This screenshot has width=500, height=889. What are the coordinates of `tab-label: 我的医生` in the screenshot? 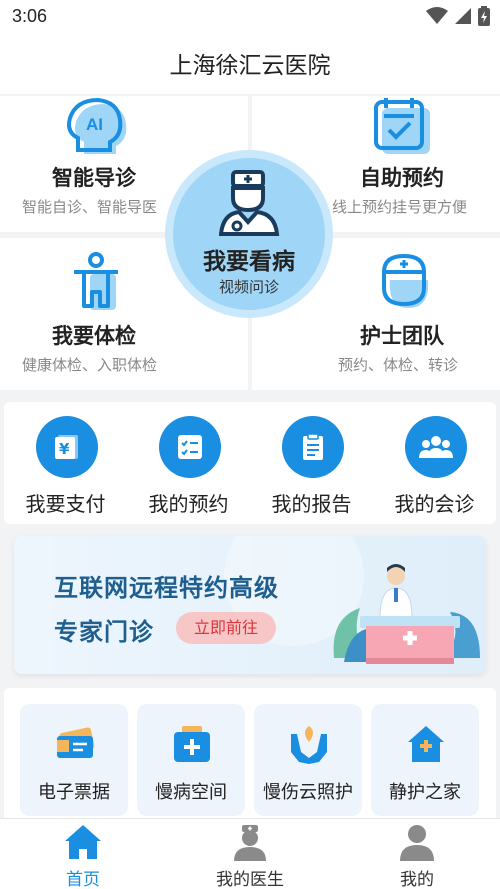 It's located at (250, 879).